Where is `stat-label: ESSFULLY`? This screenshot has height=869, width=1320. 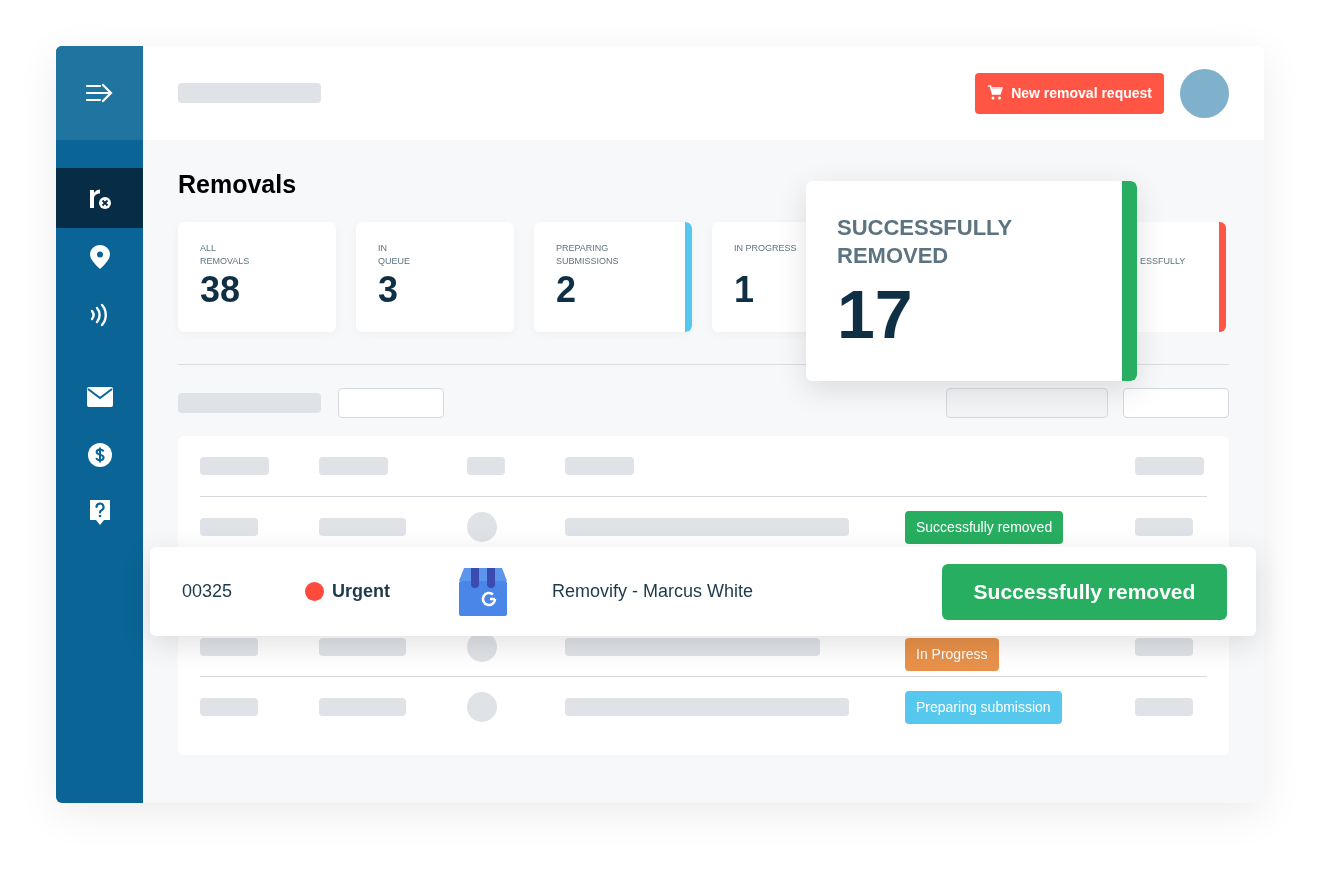
stat-label: ESSFULLY is located at coordinates (1163, 261).